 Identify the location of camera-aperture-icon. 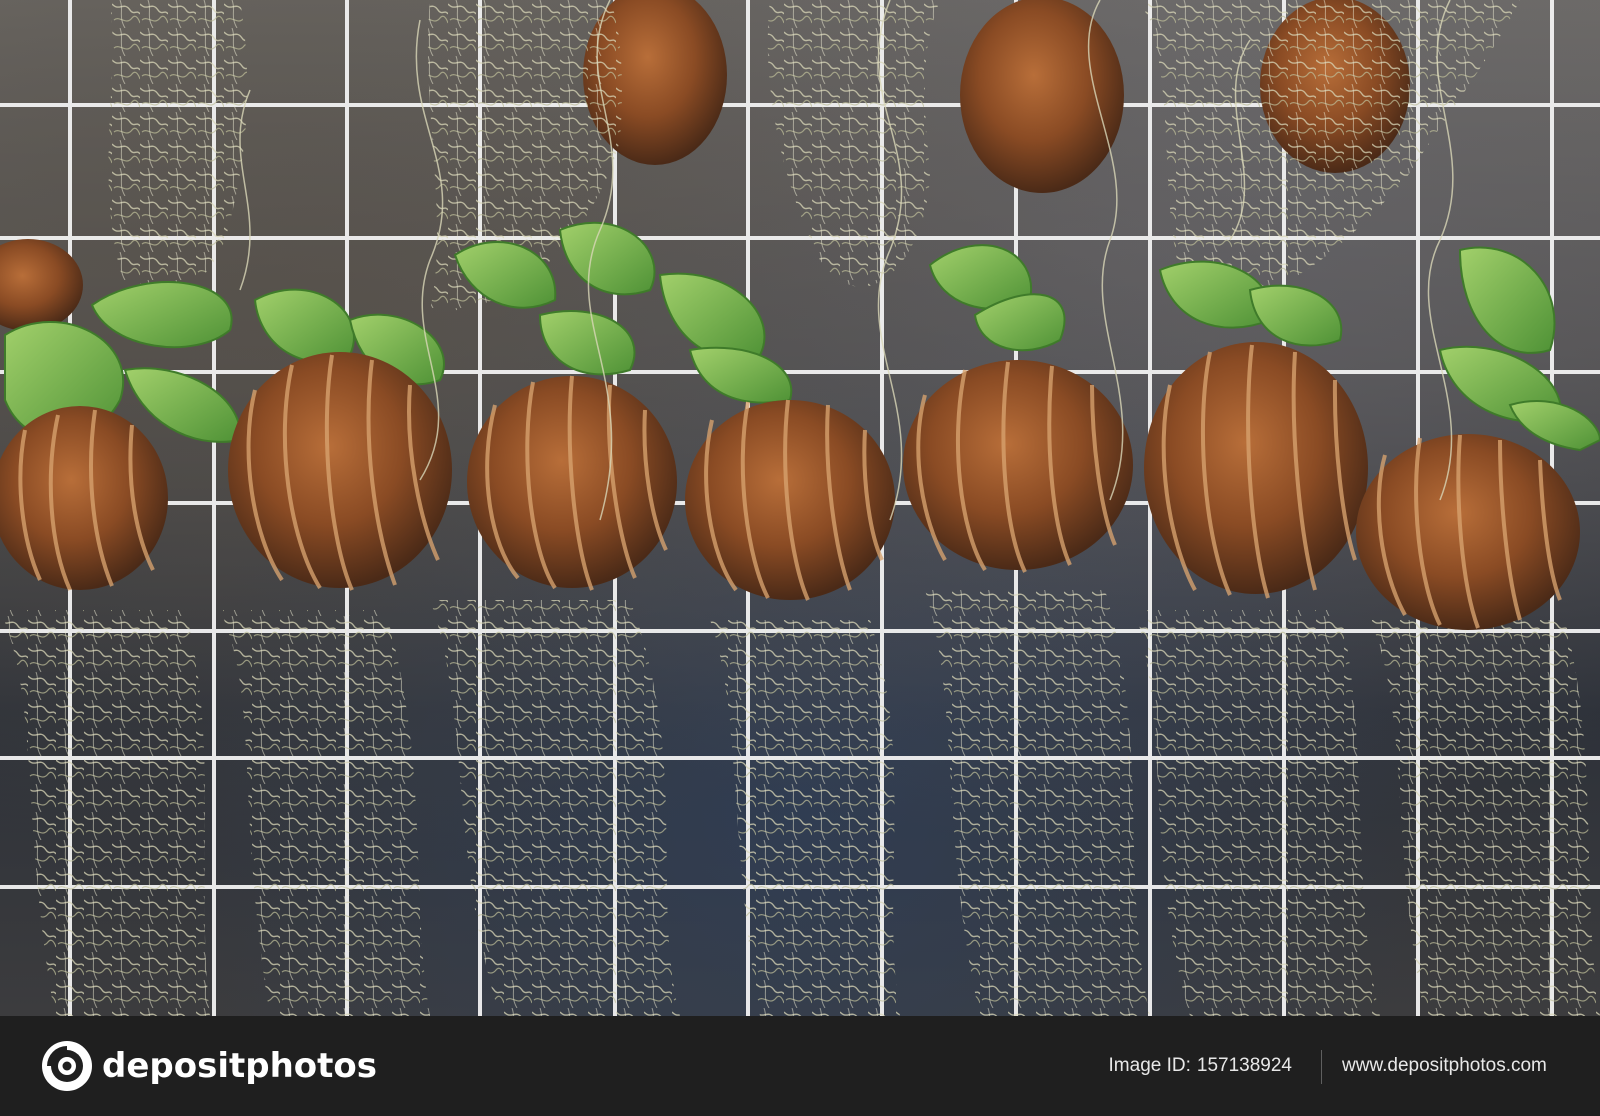
(67, 1066).